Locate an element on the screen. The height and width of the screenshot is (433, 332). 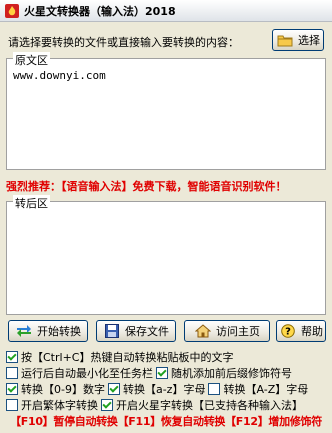
save-button: 保存文件 is located at coordinates (136, 331).